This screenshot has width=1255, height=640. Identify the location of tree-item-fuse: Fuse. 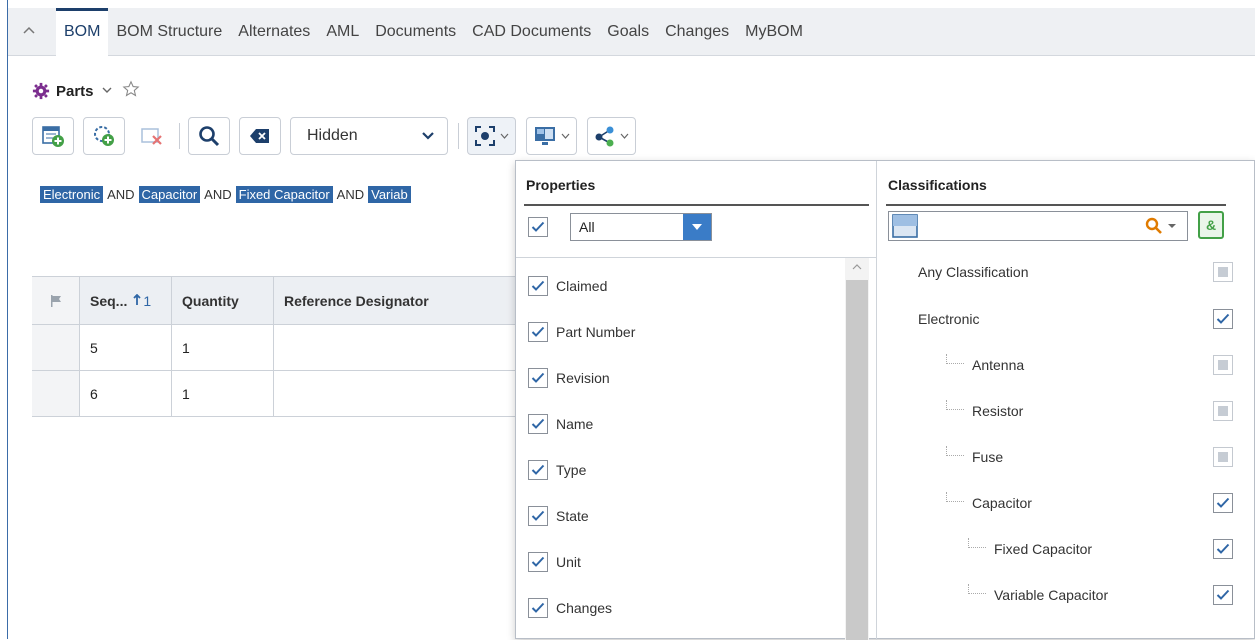
(1066, 457).